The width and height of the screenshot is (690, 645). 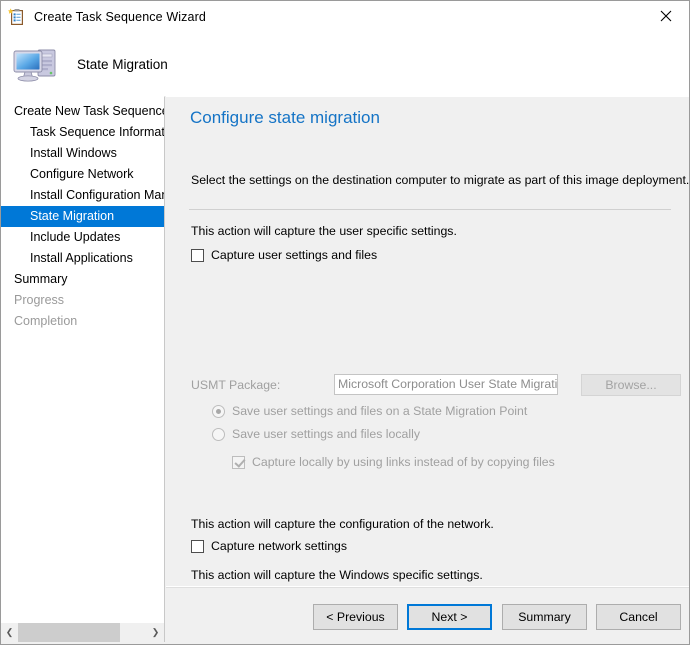 What do you see at coordinates (430, 209) in the screenshot?
I see `section-divider` at bounding box center [430, 209].